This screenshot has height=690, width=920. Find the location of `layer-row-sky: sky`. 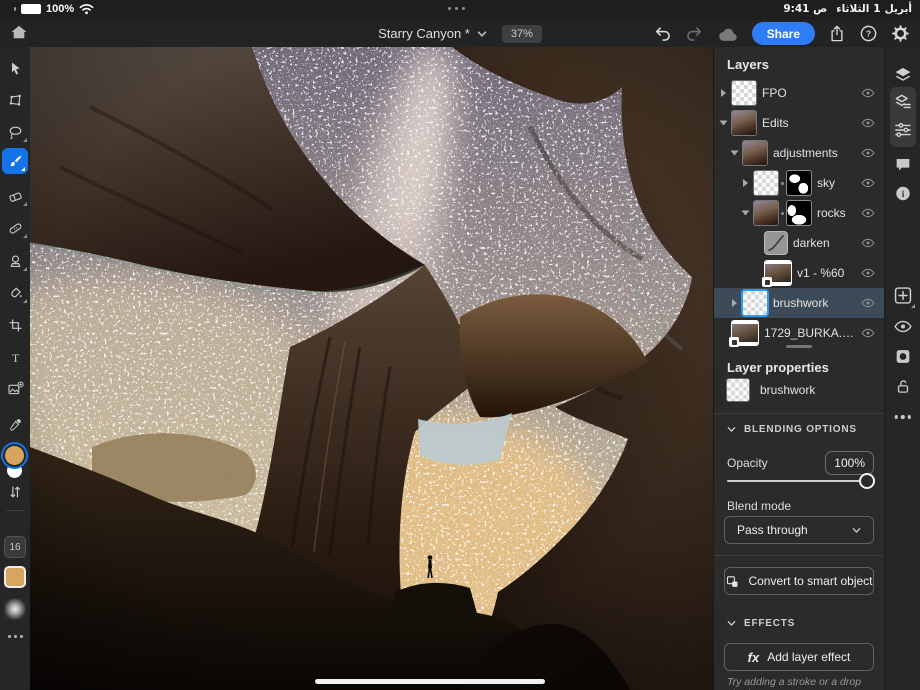

layer-row-sky: sky is located at coordinates (799, 183).